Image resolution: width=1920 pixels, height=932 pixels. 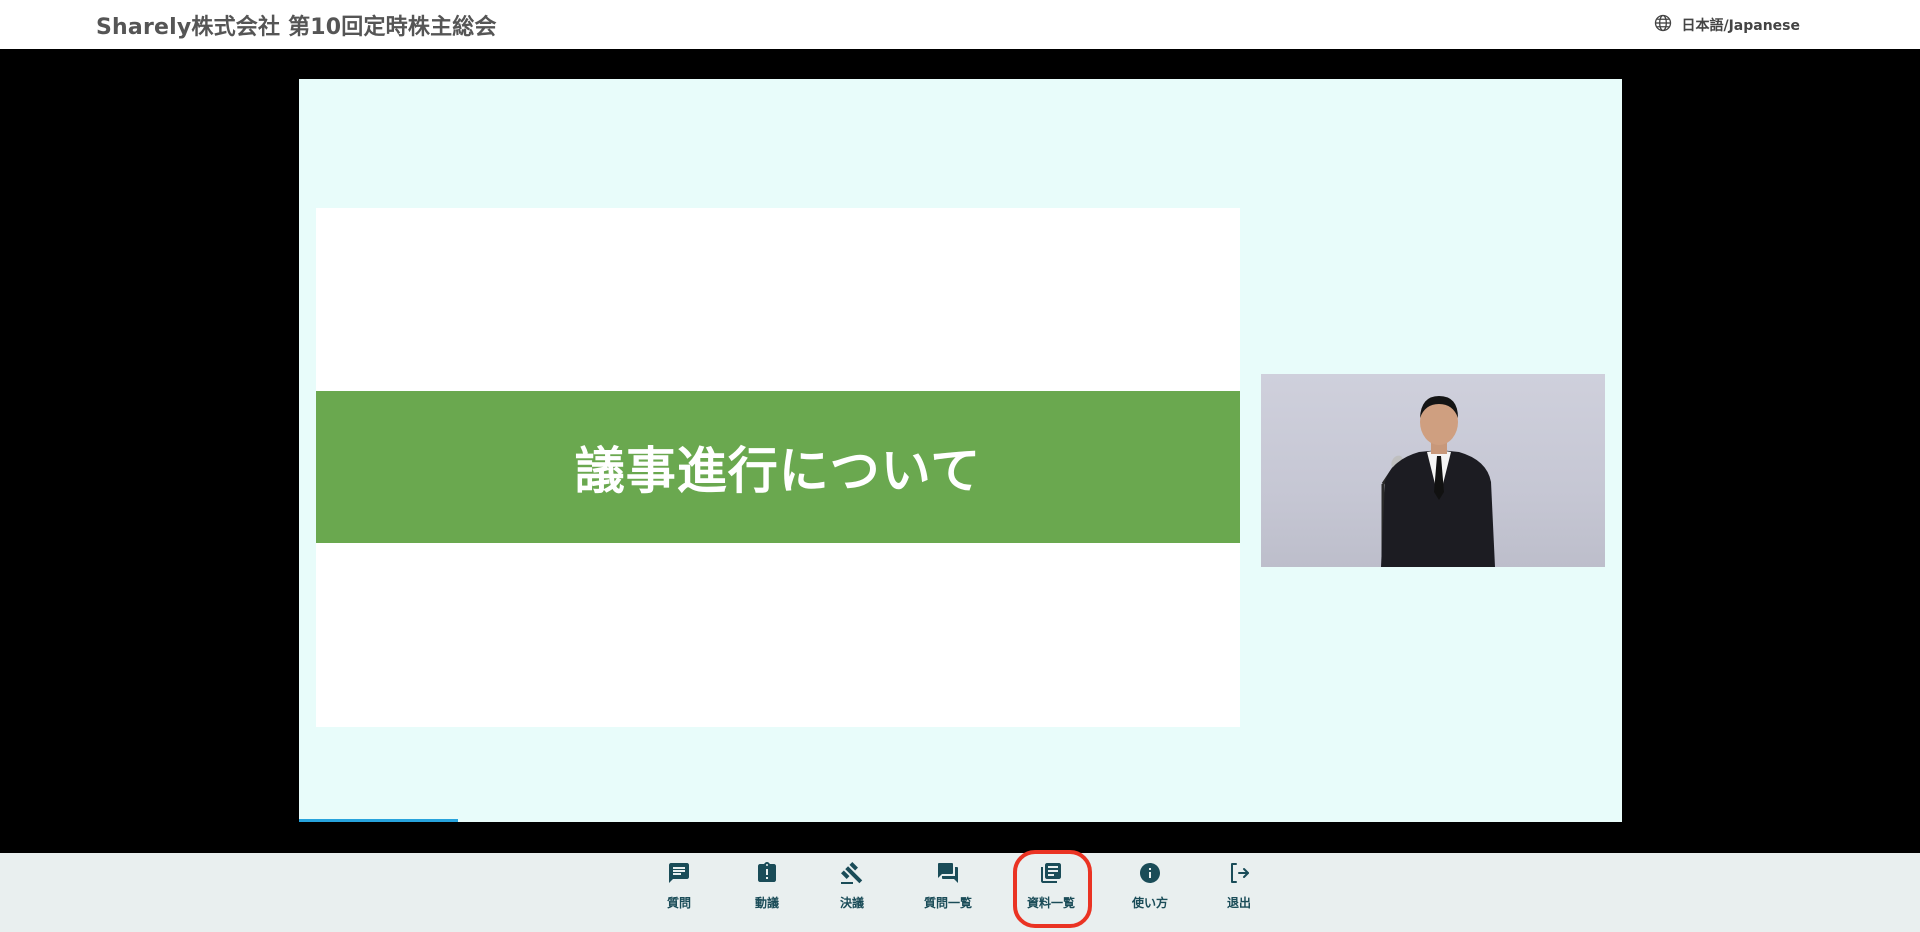 I want to click on question-button: 質問, so click(x=679, y=886).